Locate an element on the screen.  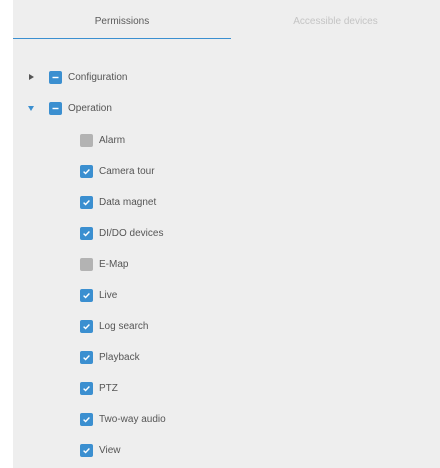
tree-leaf-e-map: E-Map is located at coordinates (250, 264).